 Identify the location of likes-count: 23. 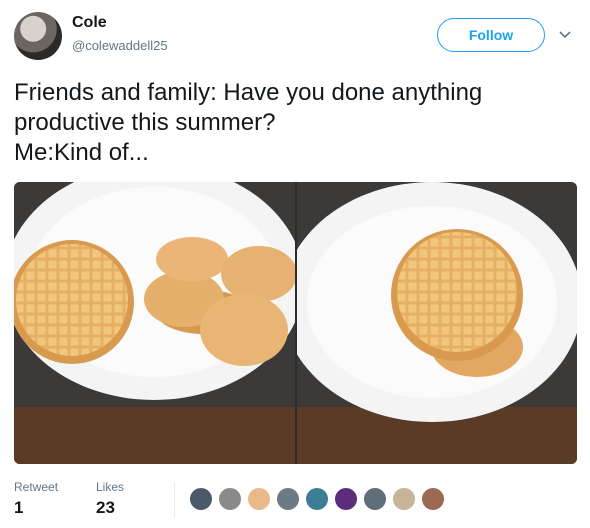
(105, 507).